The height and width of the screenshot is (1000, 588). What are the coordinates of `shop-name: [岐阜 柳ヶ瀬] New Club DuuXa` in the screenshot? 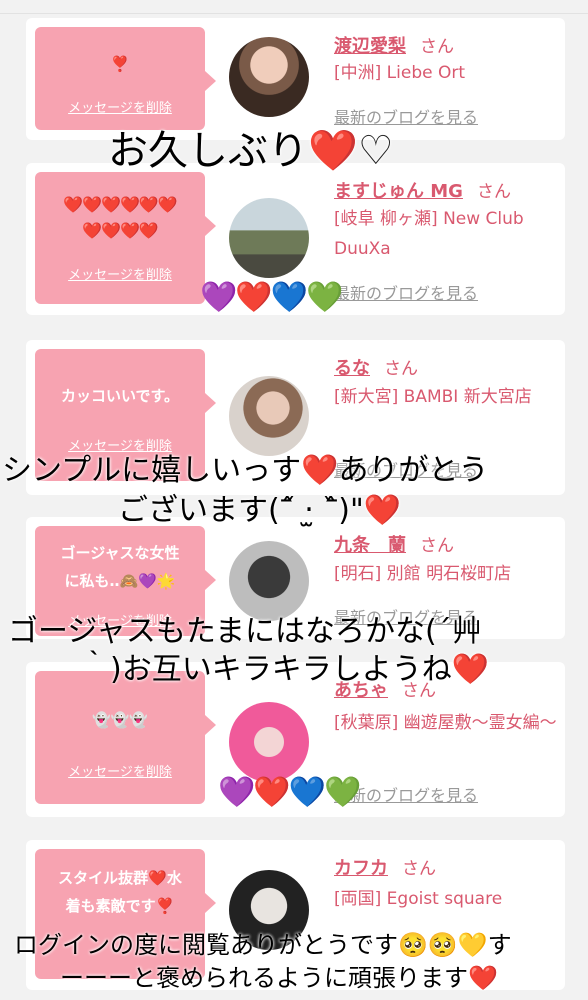 It's located at (429, 234).